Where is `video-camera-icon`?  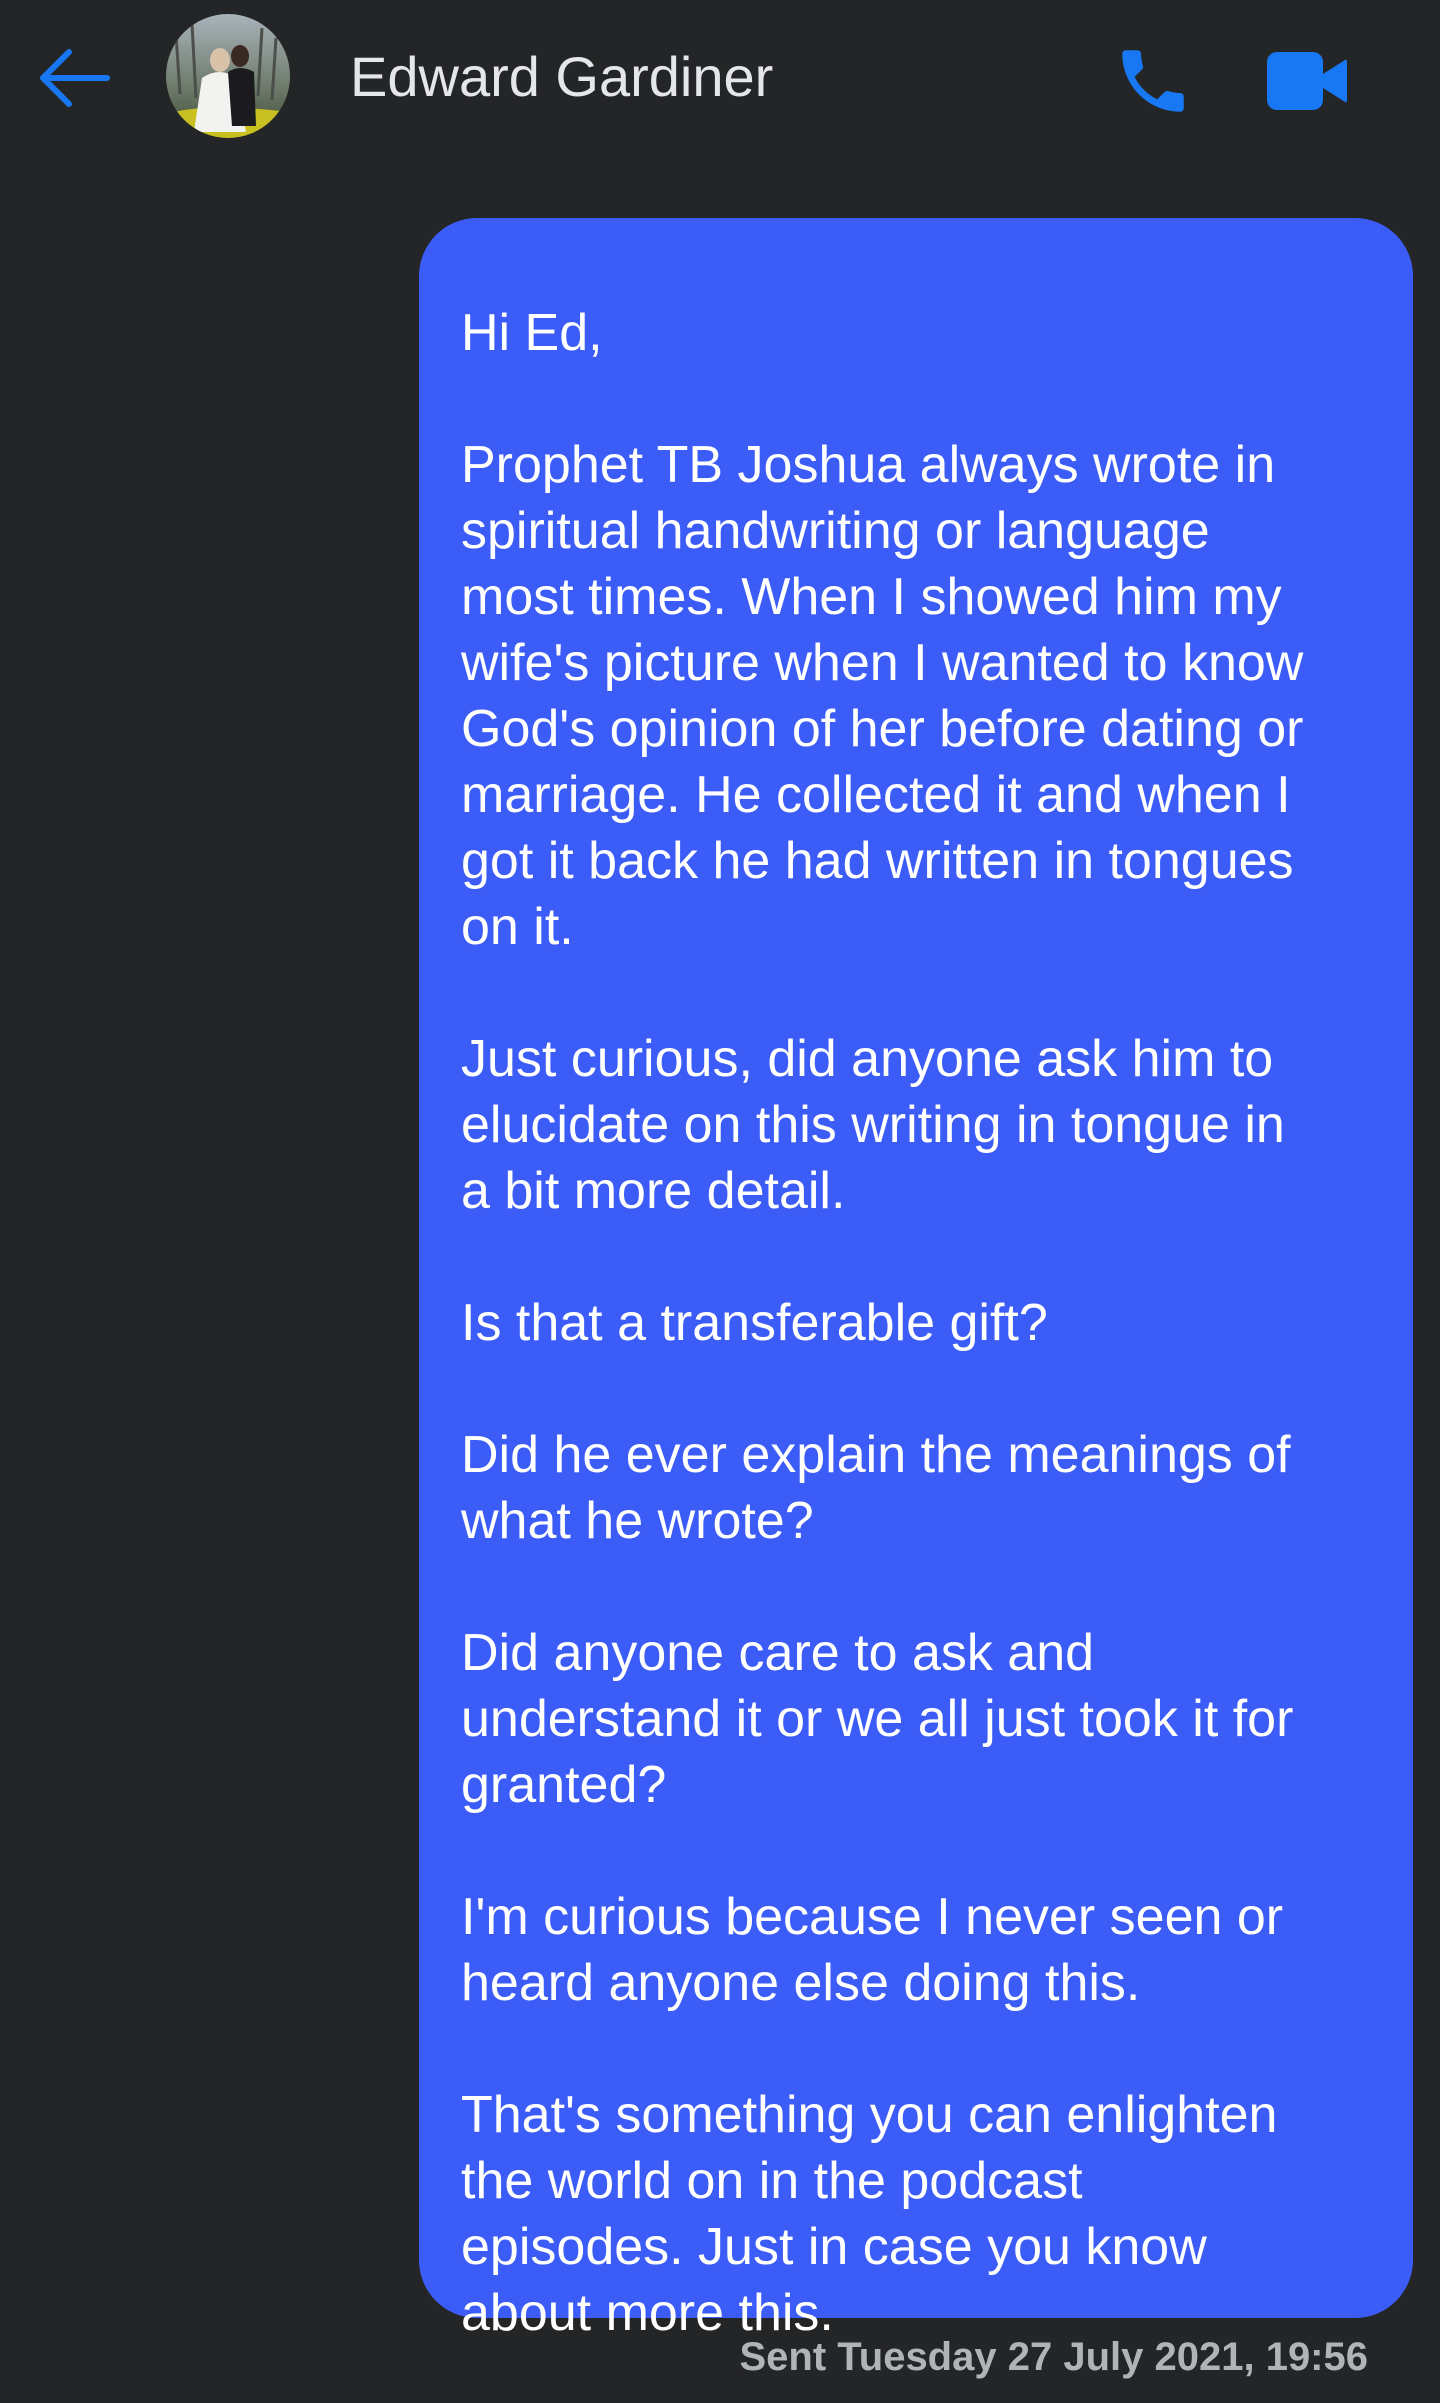 video-camera-icon is located at coordinates (1307, 81).